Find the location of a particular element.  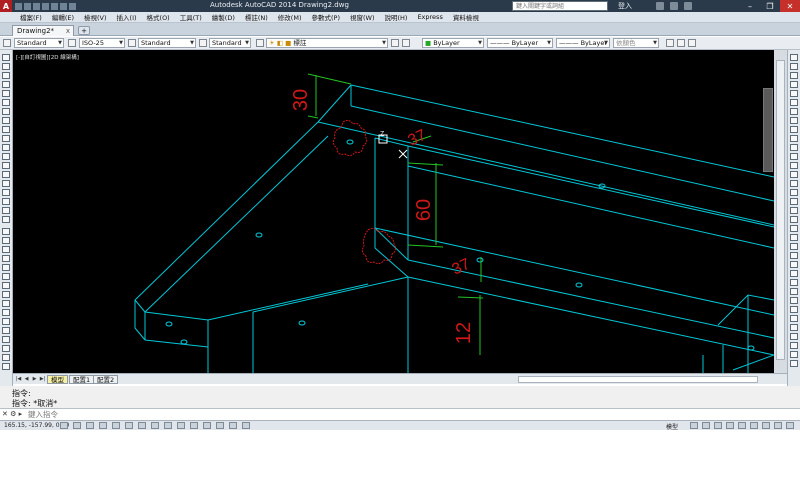

table-tool-icon is located at coordinates (6, 210).